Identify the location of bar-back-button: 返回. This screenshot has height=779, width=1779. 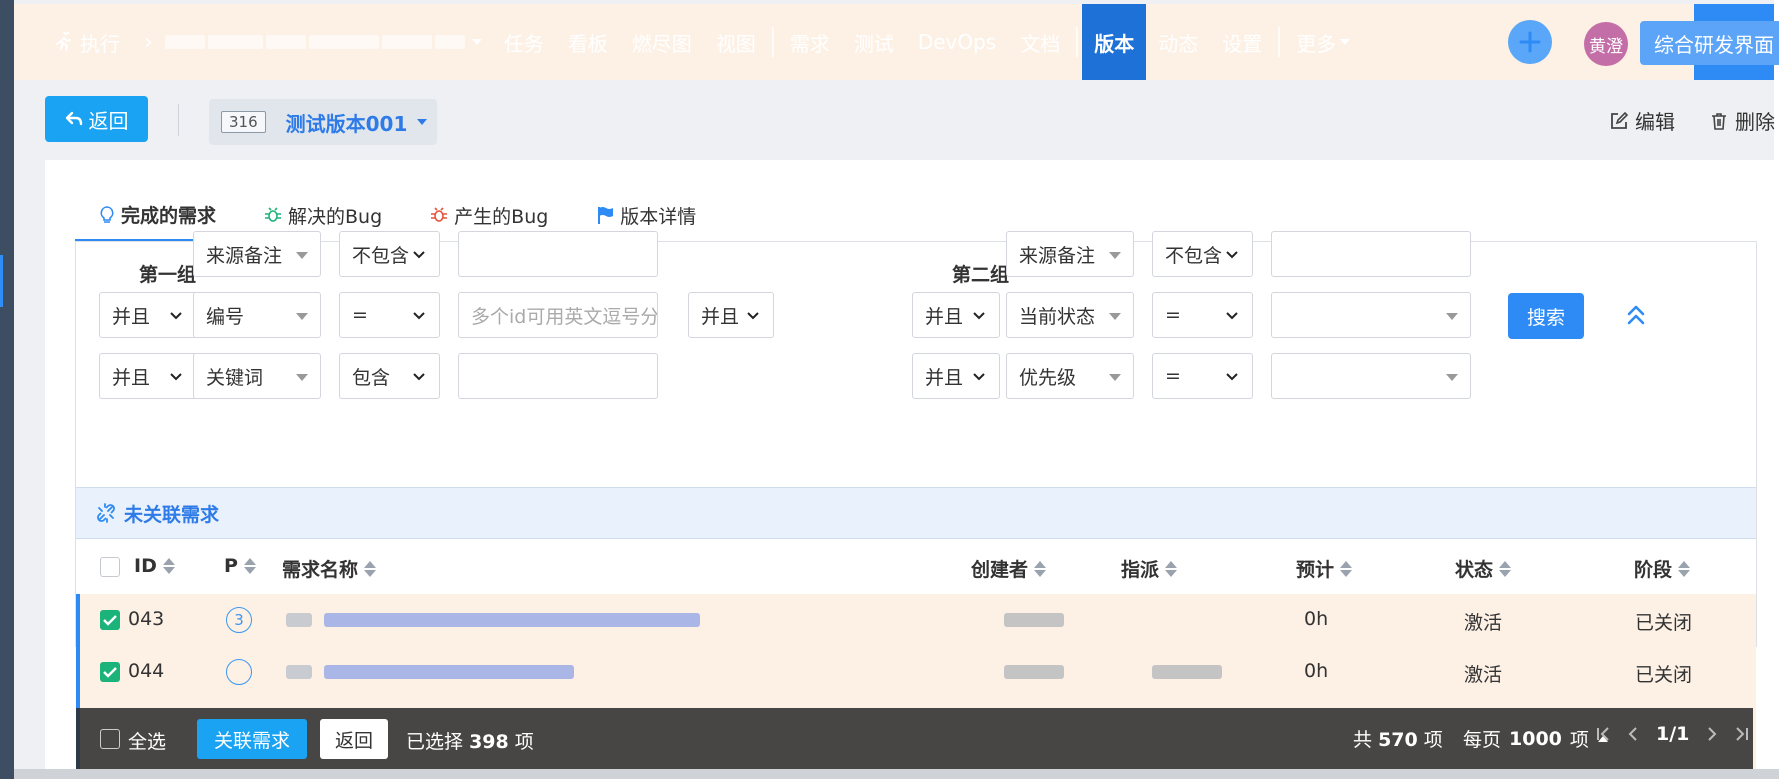
(354, 739).